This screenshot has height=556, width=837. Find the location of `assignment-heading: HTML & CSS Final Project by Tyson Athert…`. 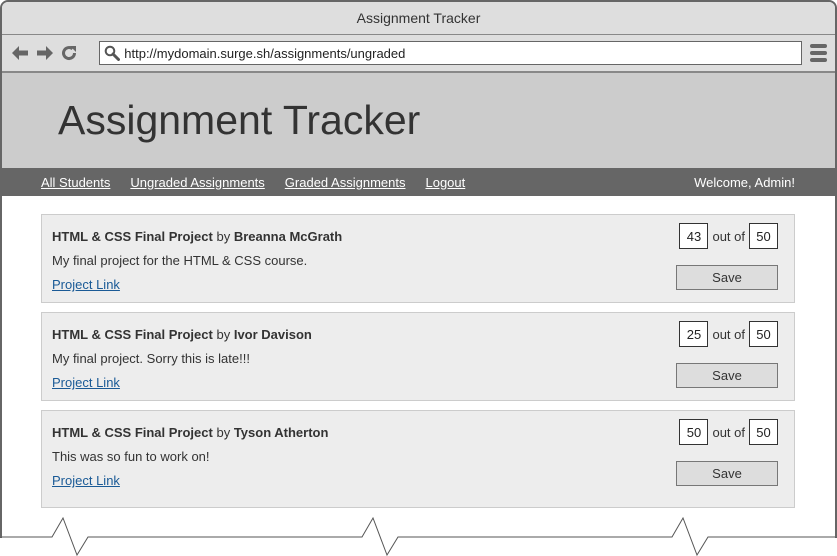

assignment-heading: HTML & CSS Final Project by Tyson Athert… is located at coordinates (418, 433).